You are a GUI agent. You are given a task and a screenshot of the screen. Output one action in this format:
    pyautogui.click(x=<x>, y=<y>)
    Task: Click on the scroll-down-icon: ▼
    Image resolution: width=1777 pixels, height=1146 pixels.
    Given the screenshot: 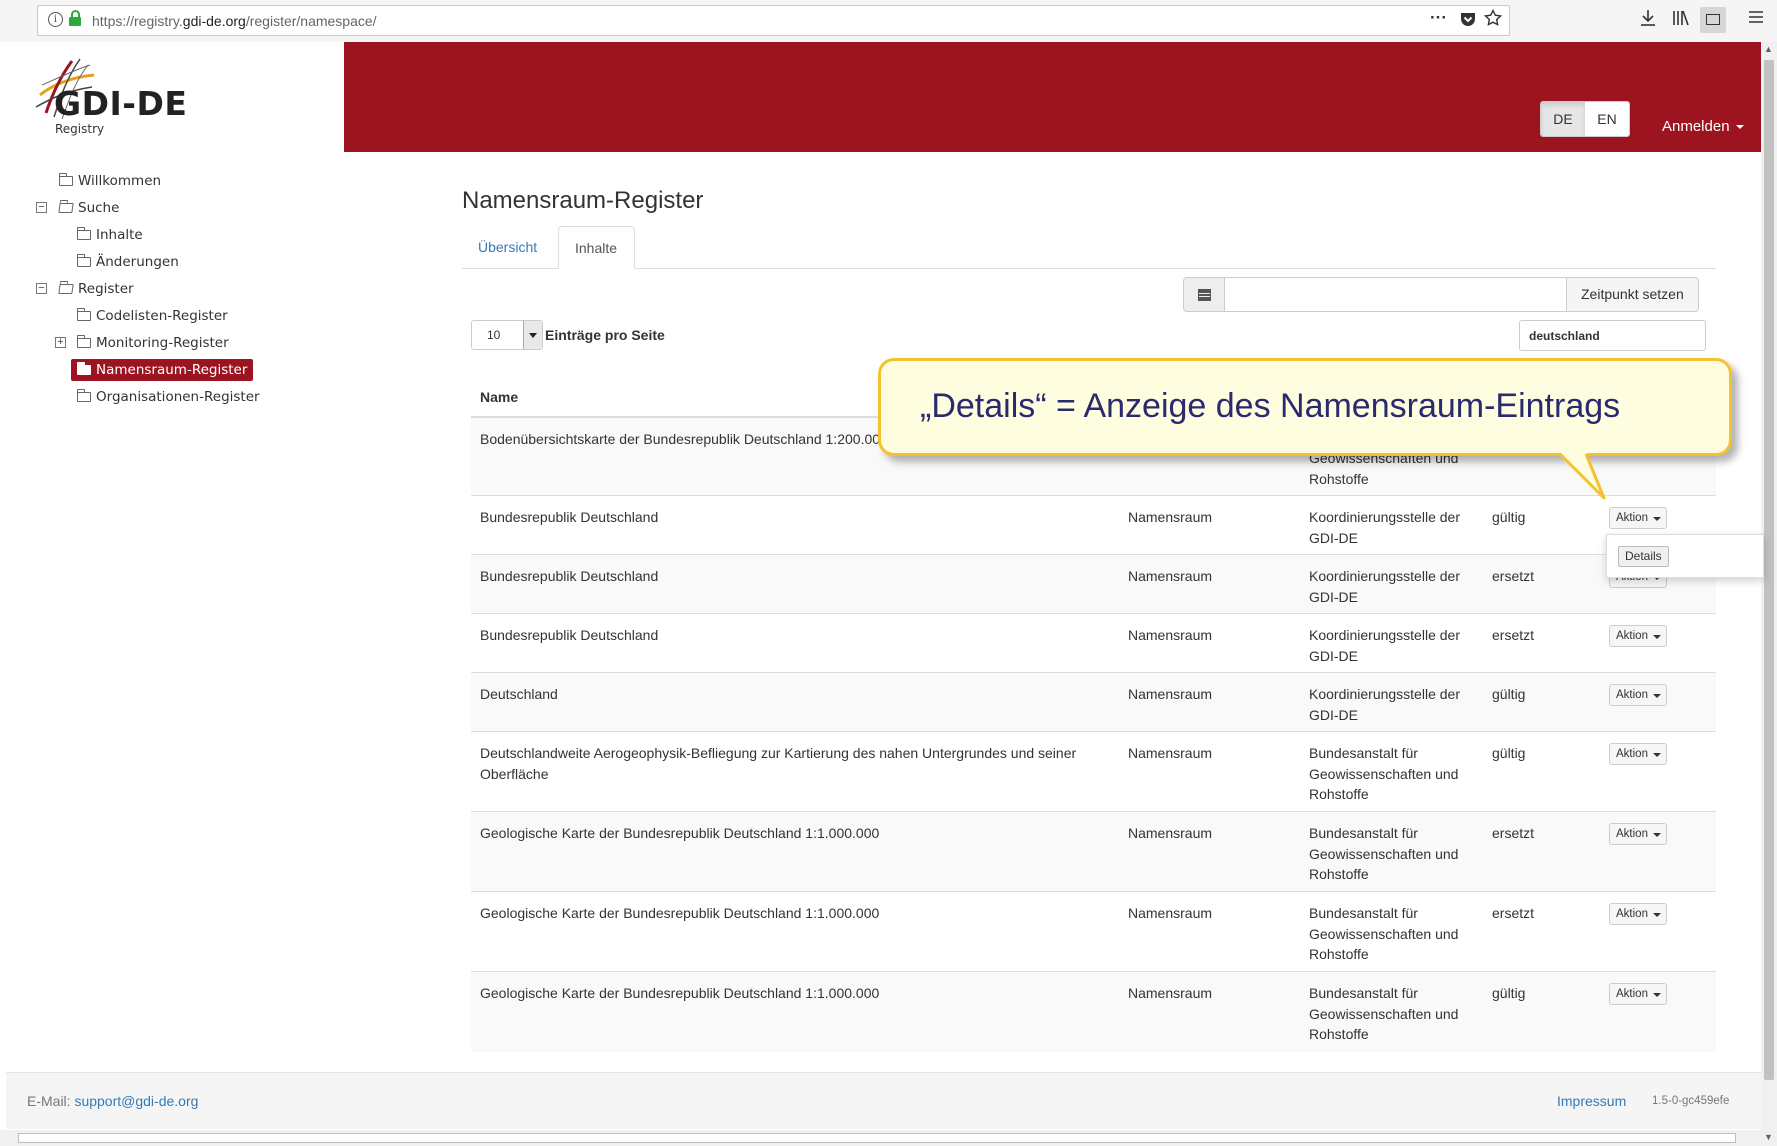 What is the action you would take?
    pyautogui.click(x=1768, y=1137)
    